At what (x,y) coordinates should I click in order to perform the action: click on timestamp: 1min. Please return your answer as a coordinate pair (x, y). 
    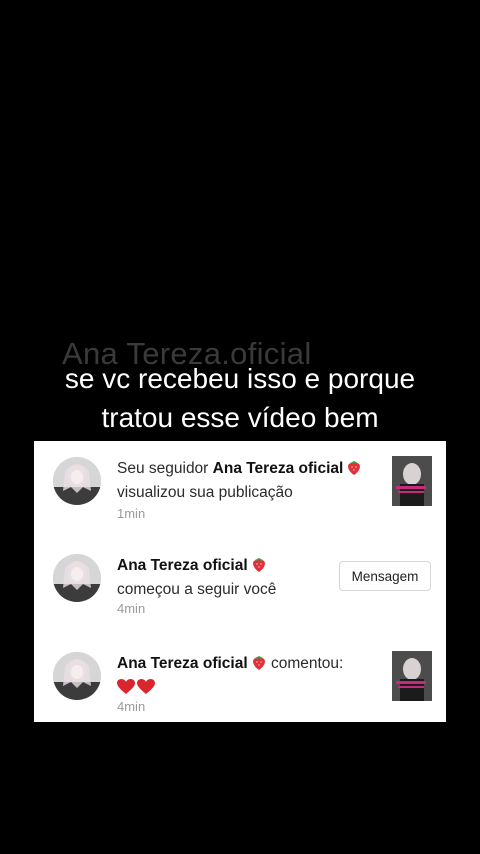
    Looking at the image, I should click on (131, 513).